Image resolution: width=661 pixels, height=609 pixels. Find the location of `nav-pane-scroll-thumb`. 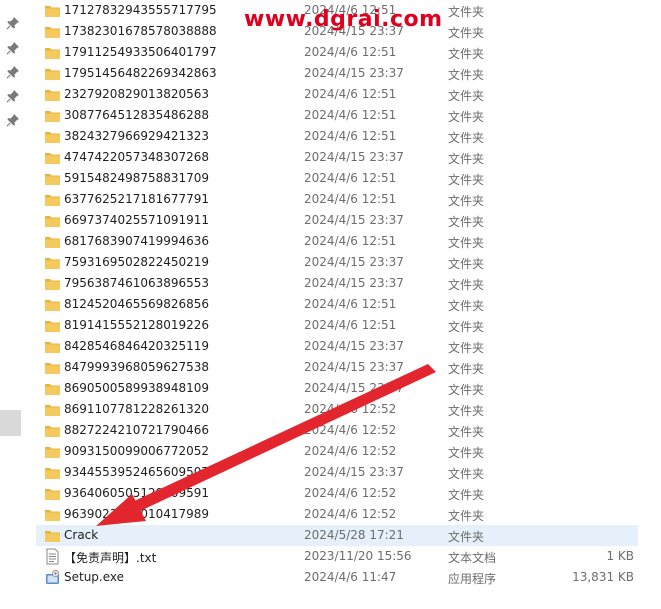

nav-pane-scroll-thumb is located at coordinates (10, 423).